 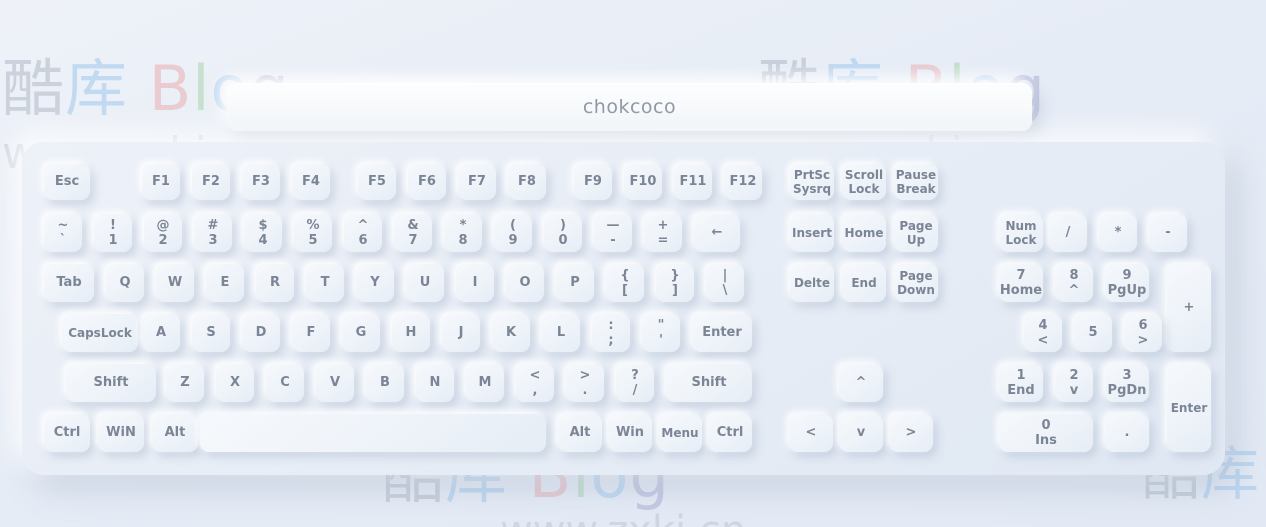 What do you see at coordinates (475, 283) in the screenshot?
I see `key-i: I` at bounding box center [475, 283].